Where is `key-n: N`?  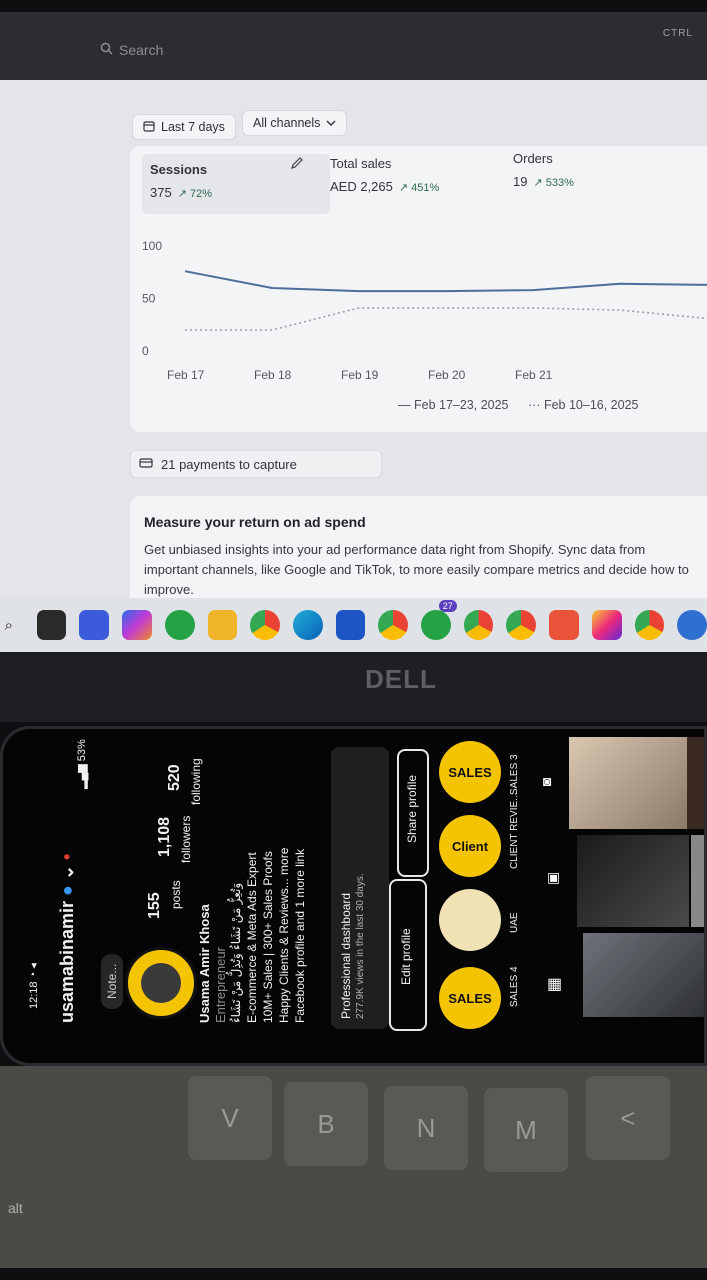
key-n: N is located at coordinates (426, 1128).